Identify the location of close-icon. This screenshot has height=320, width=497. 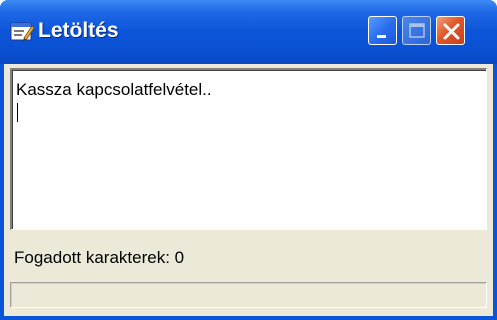
(451, 31).